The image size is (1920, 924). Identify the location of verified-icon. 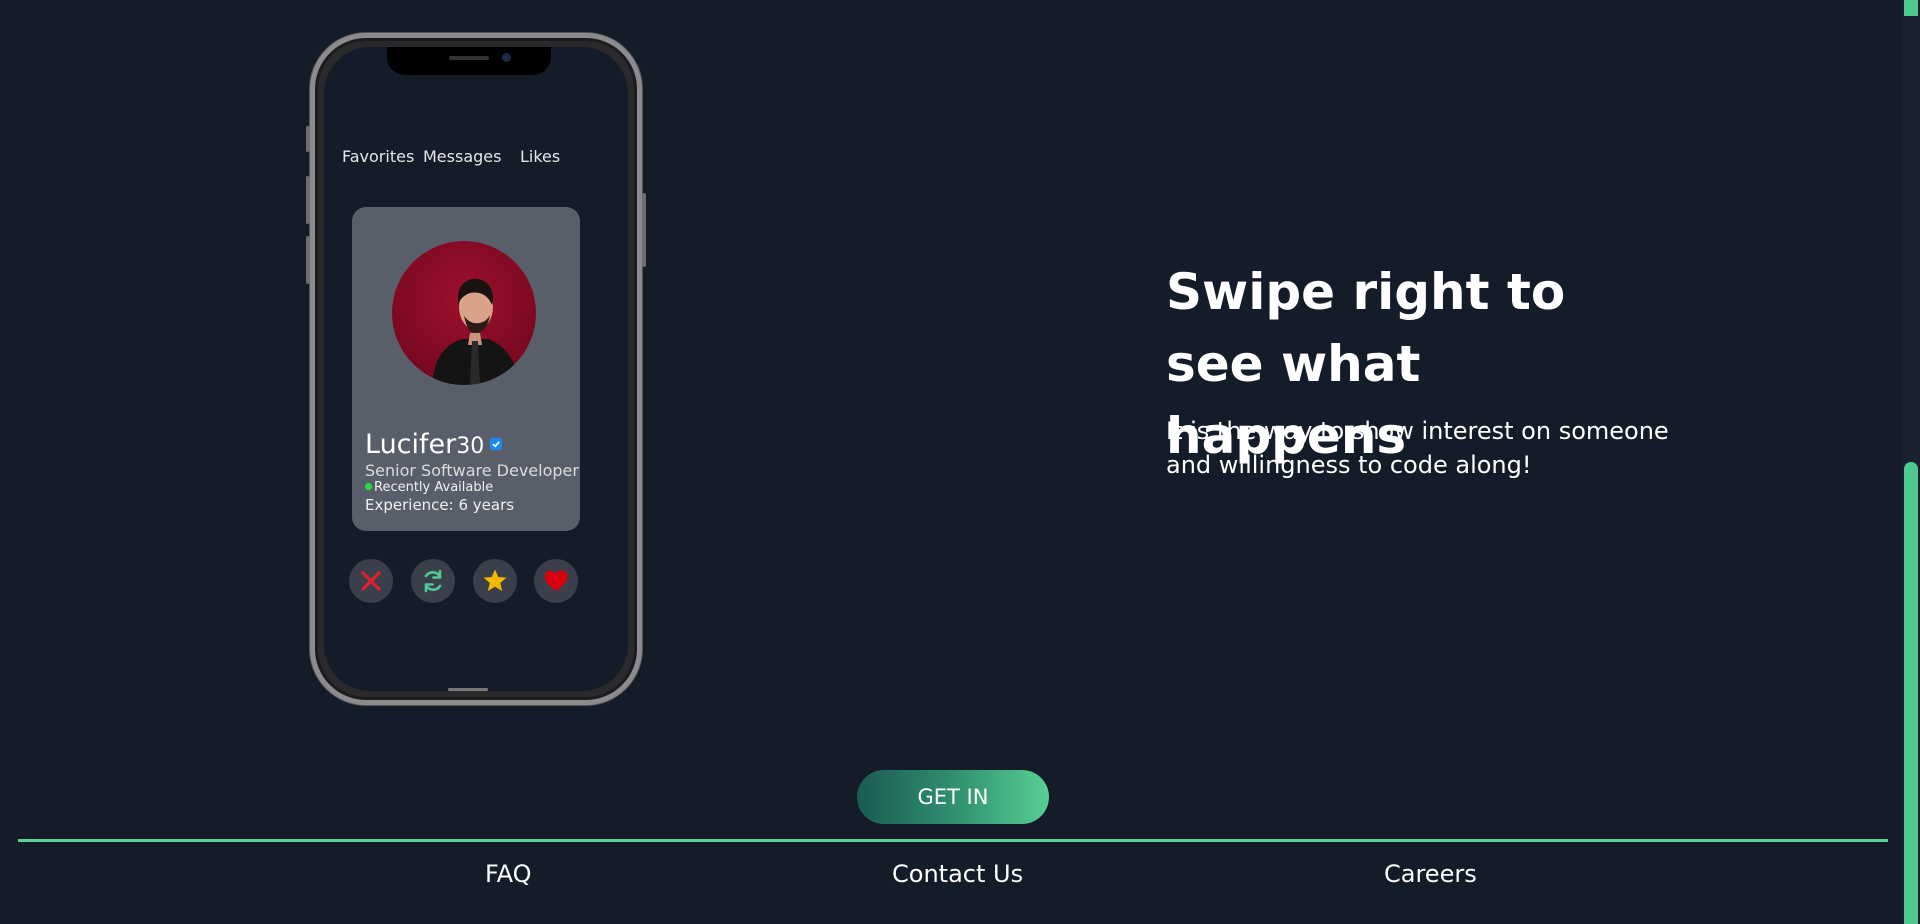
(496, 444).